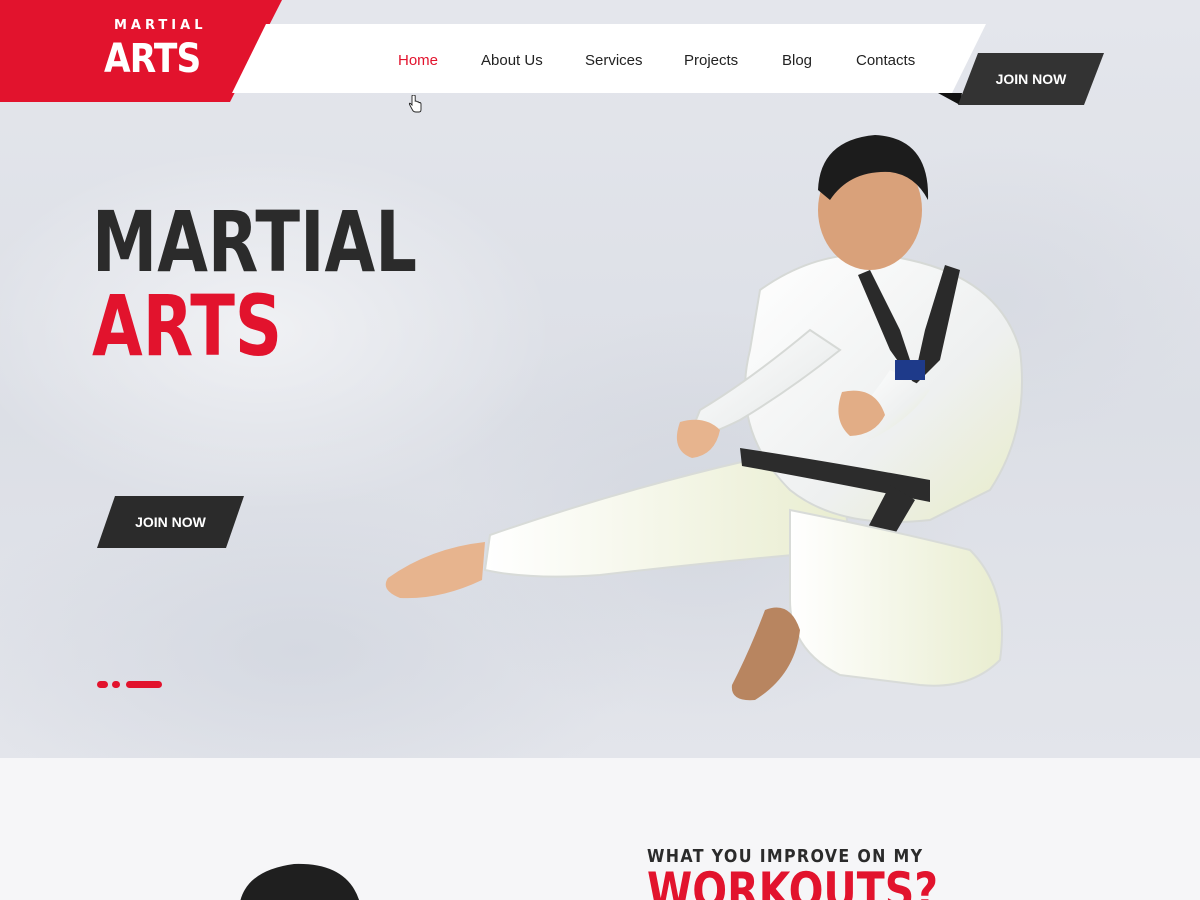 The height and width of the screenshot is (900, 1200). I want to click on hand-cursor-icon, so click(415, 104).